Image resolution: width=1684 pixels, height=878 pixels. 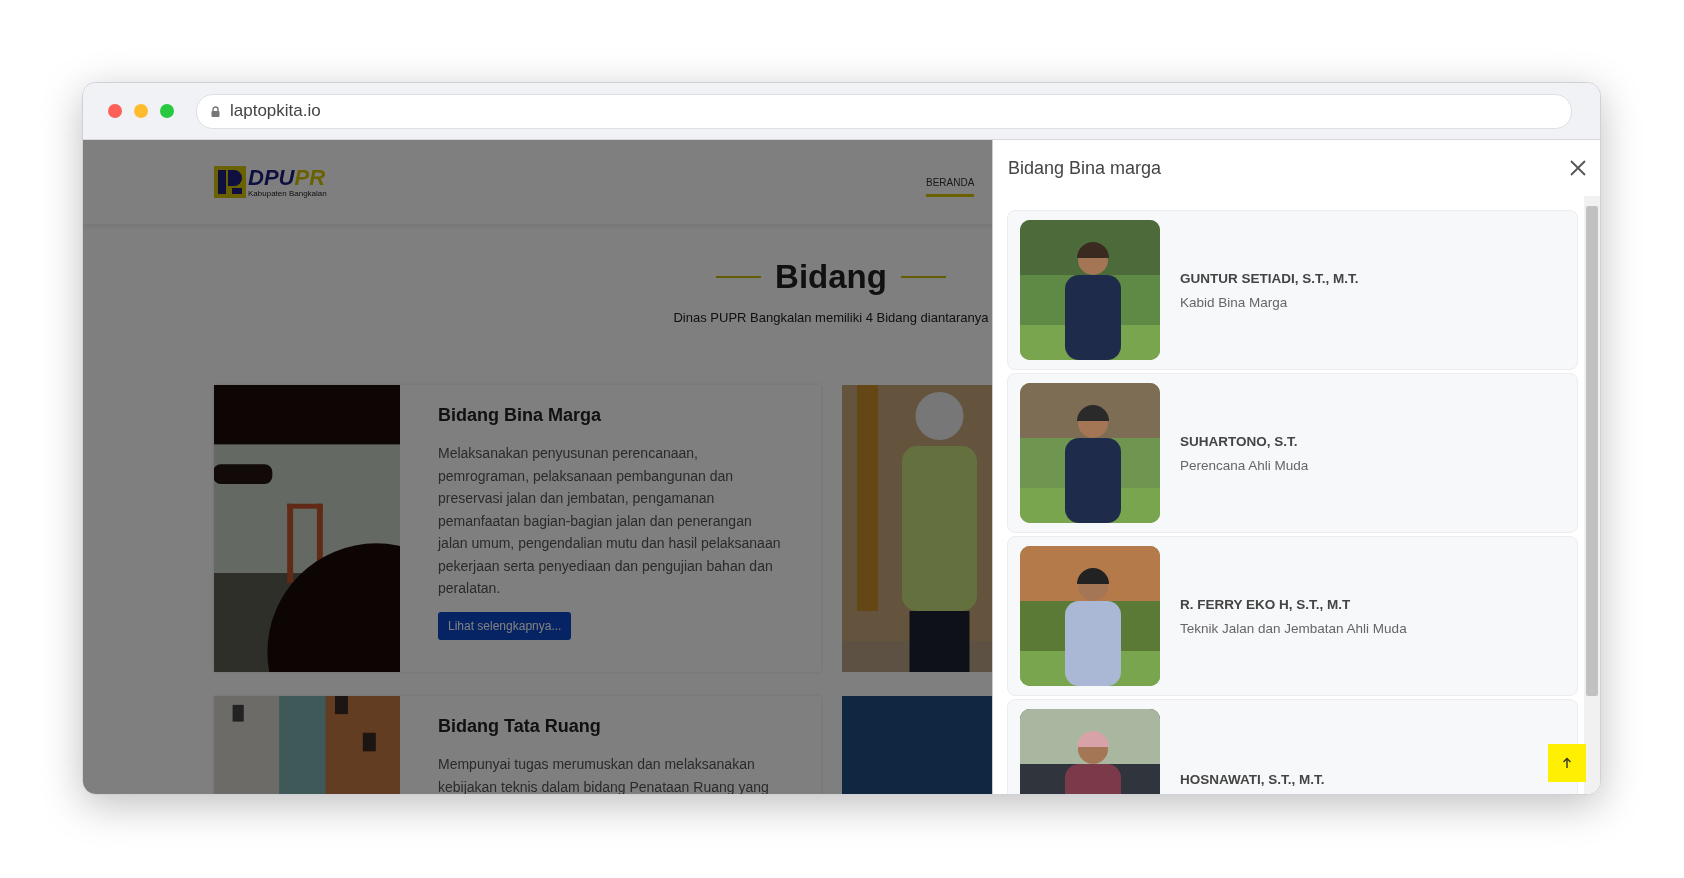 What do you see at coordinates (604, 774) in the screenshot?
I see `card-description: Mempunyai tugas merumuskan dan melaksanakan kebijakan teknis dalam bidang Penataan Ruang yang` at bounding box center [604, 774].